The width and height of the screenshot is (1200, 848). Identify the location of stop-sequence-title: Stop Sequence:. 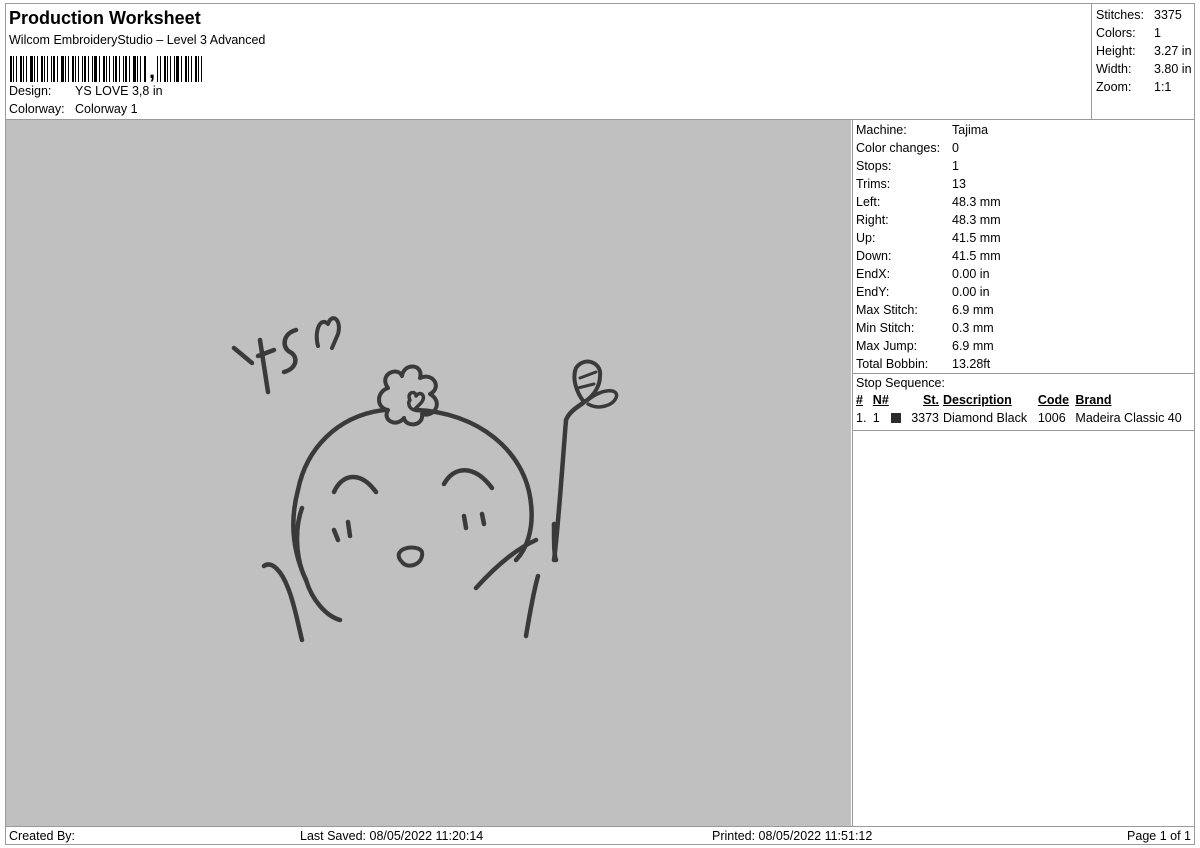
(1023, 382).